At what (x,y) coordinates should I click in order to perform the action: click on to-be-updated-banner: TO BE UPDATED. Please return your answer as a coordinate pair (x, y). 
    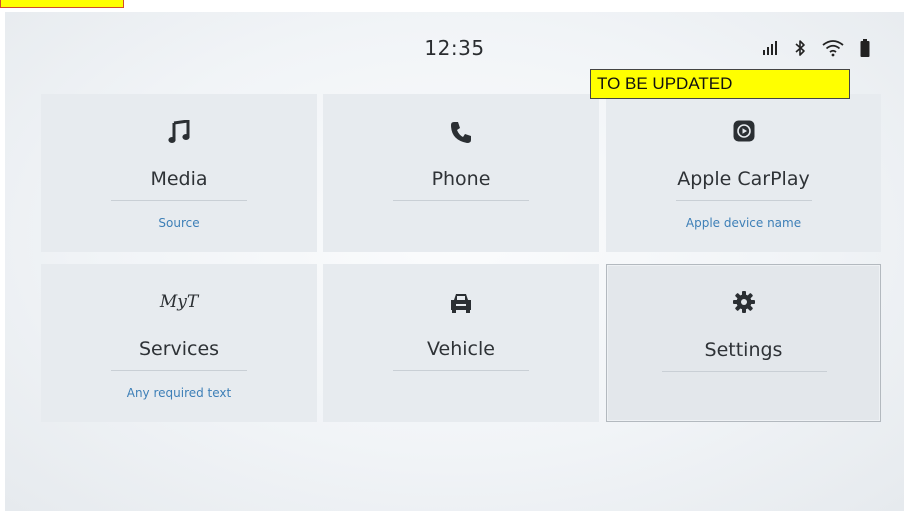
    Looking at the image, I should click on (720, 84).